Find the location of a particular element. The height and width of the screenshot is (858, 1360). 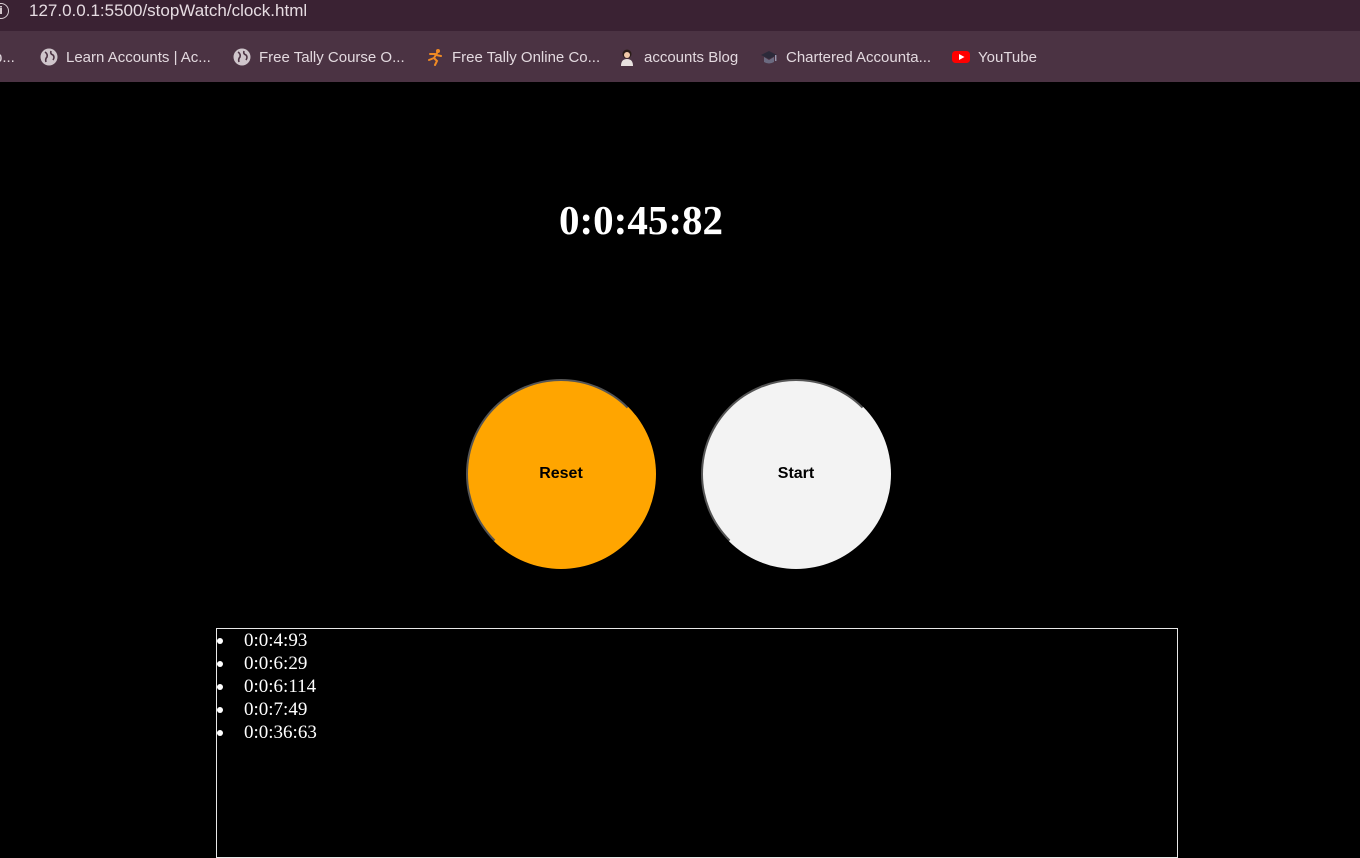

runner-icon is located at coordinates (435, 57).